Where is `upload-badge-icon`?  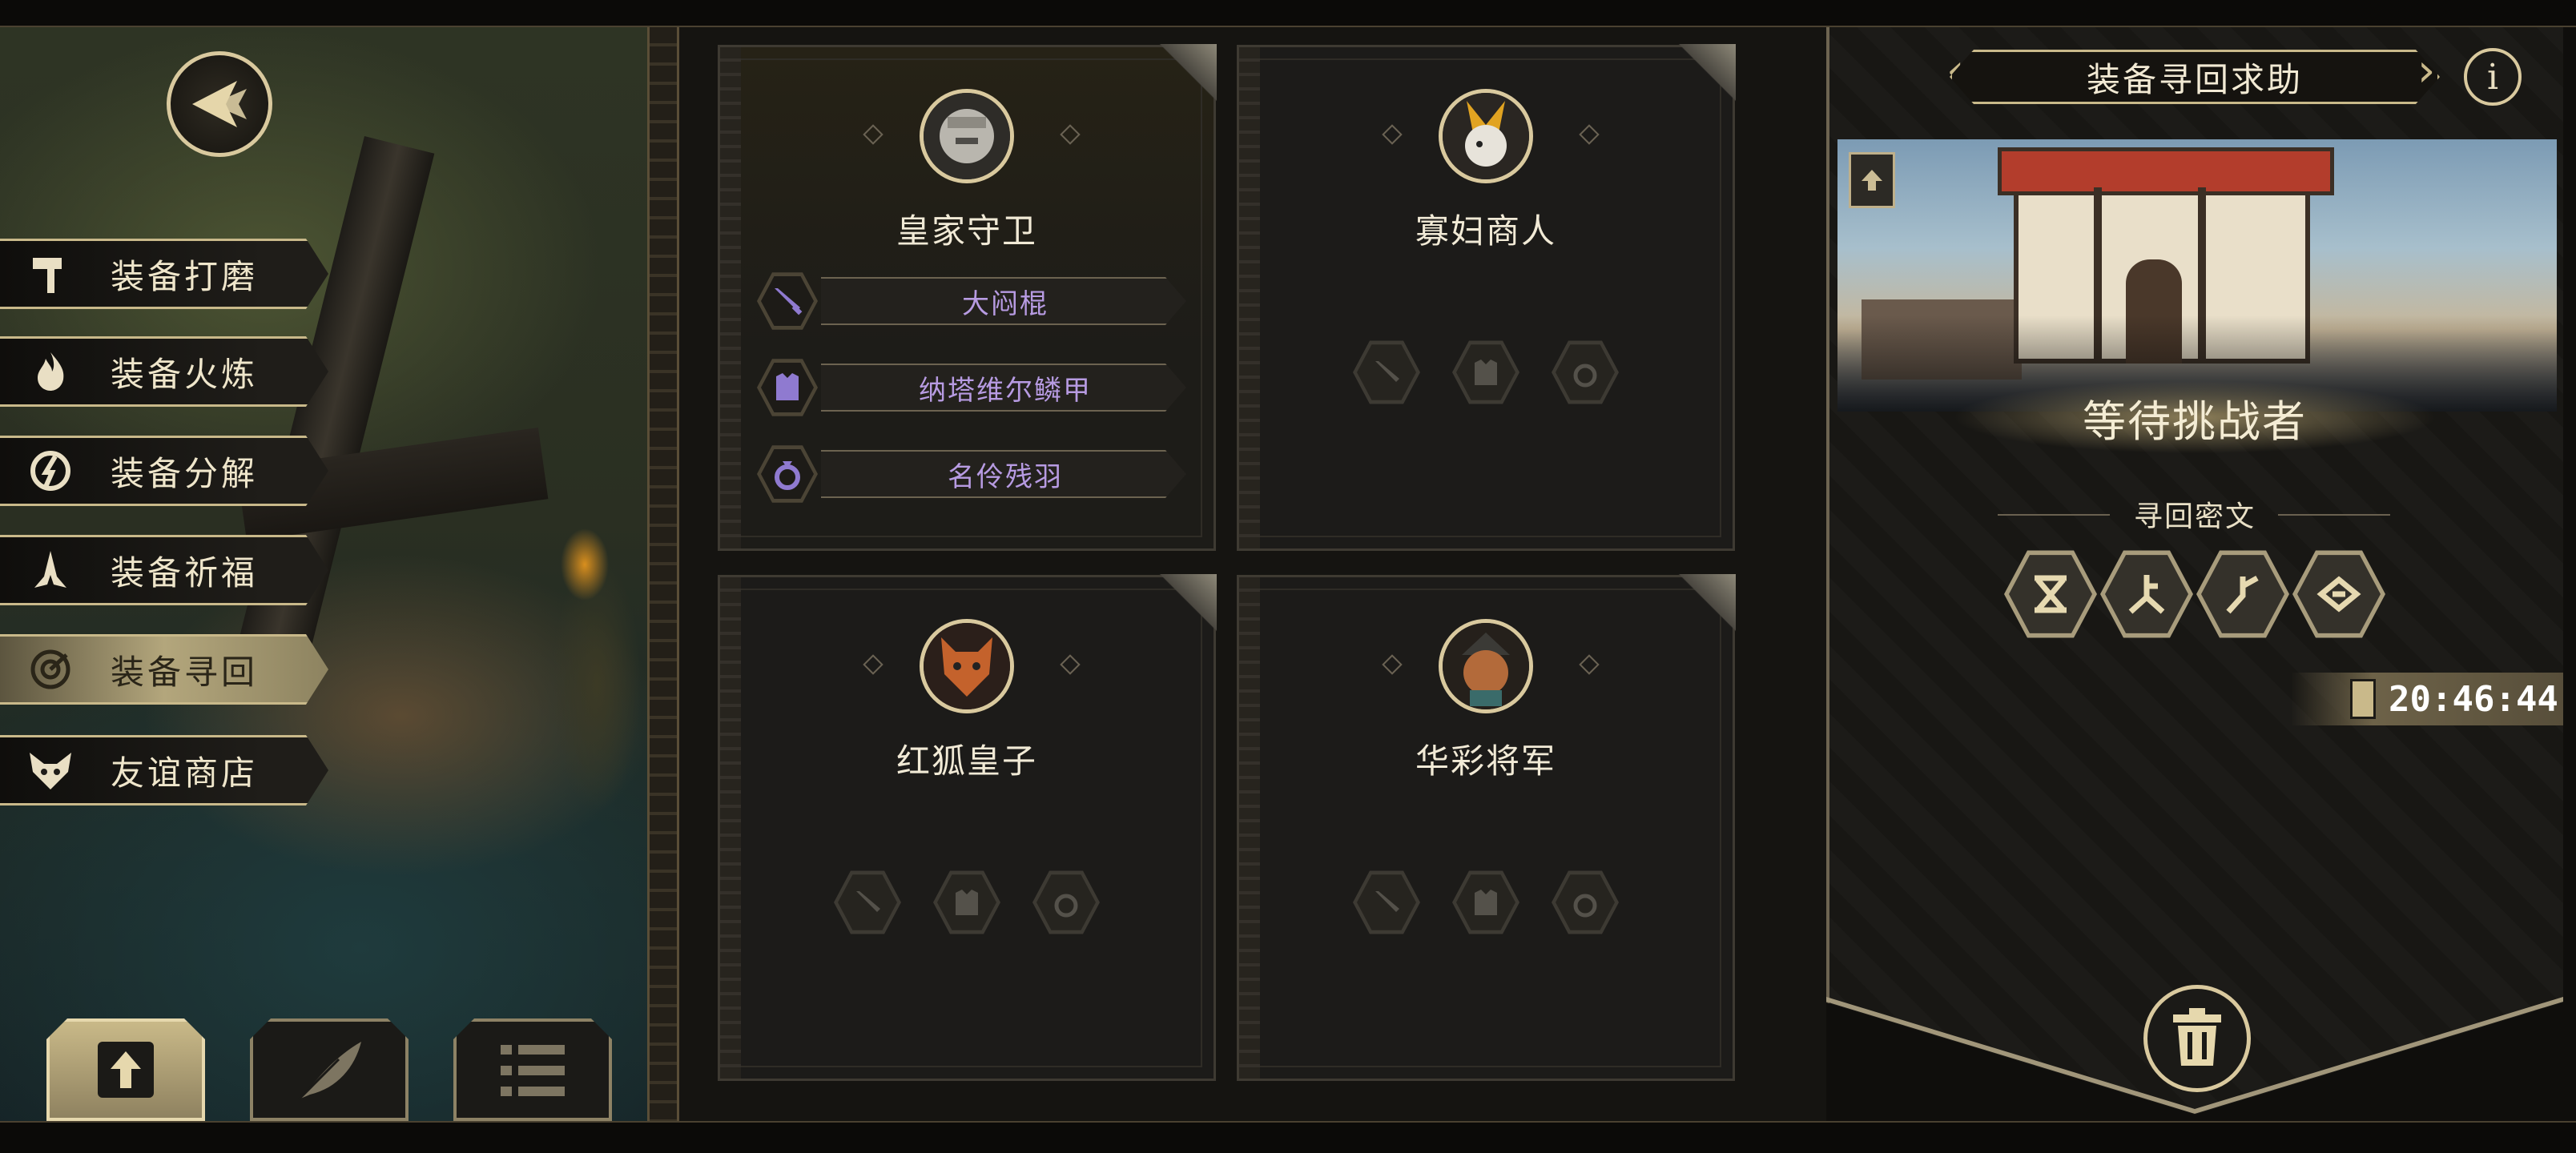 upload-badge-icon is located at coordinates (1872, 180).